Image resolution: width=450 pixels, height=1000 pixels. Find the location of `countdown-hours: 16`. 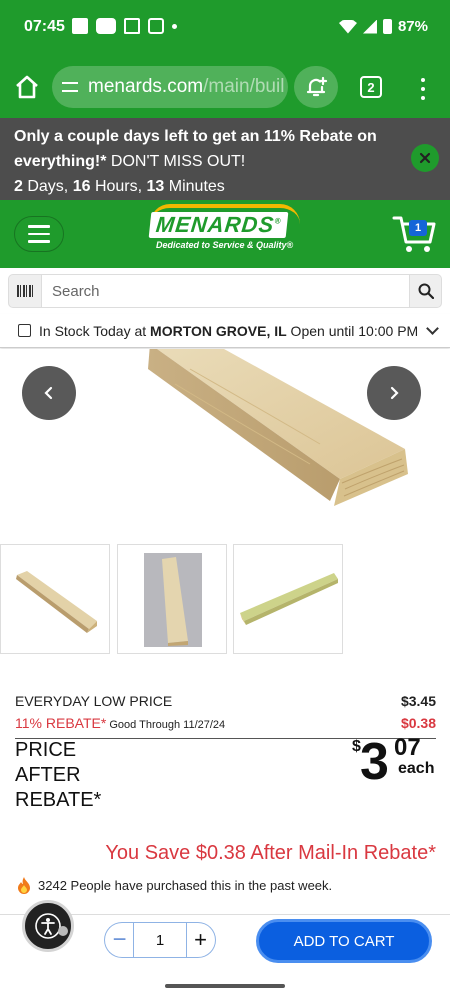

countdown-hours: 16 is located at coordinates (81, 186).